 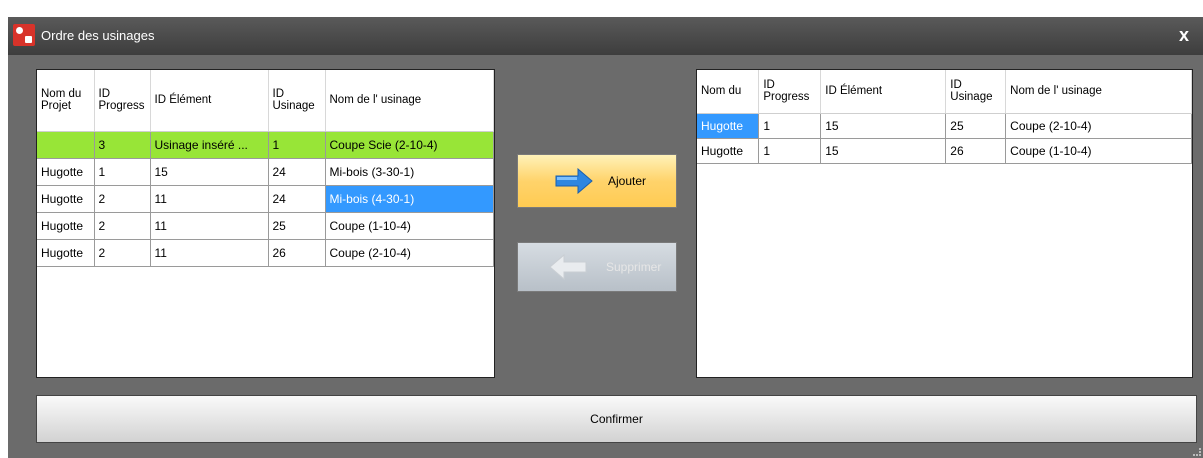 I want to click on add-button-label: Ajouter, so click(x=627, y=181).